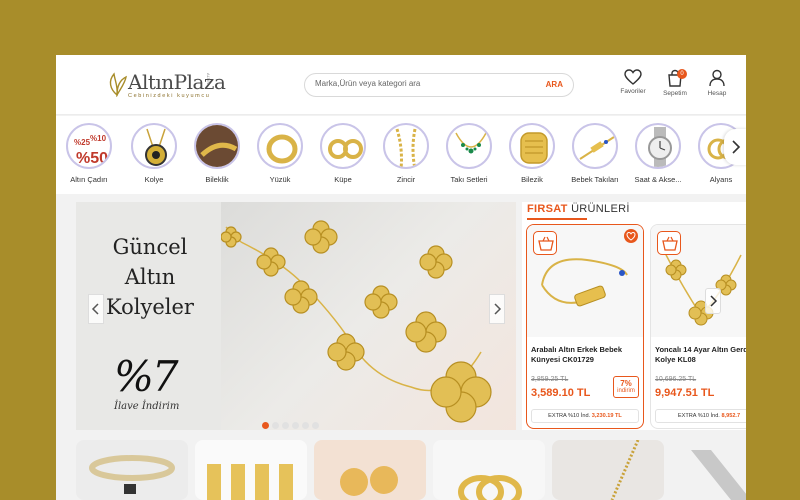 The height and width of the screenshot is (500, 800). I want to click on svg-text: %25, so click(82, 142).